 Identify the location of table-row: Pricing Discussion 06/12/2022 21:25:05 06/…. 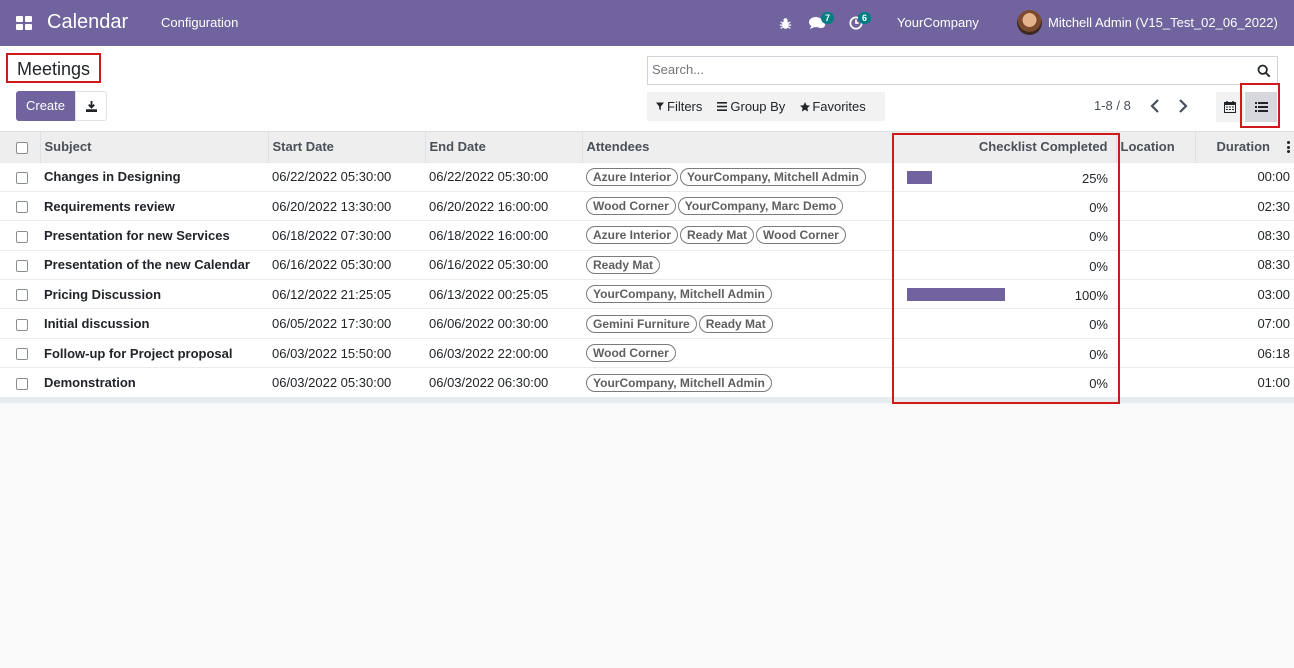
(647, 294).